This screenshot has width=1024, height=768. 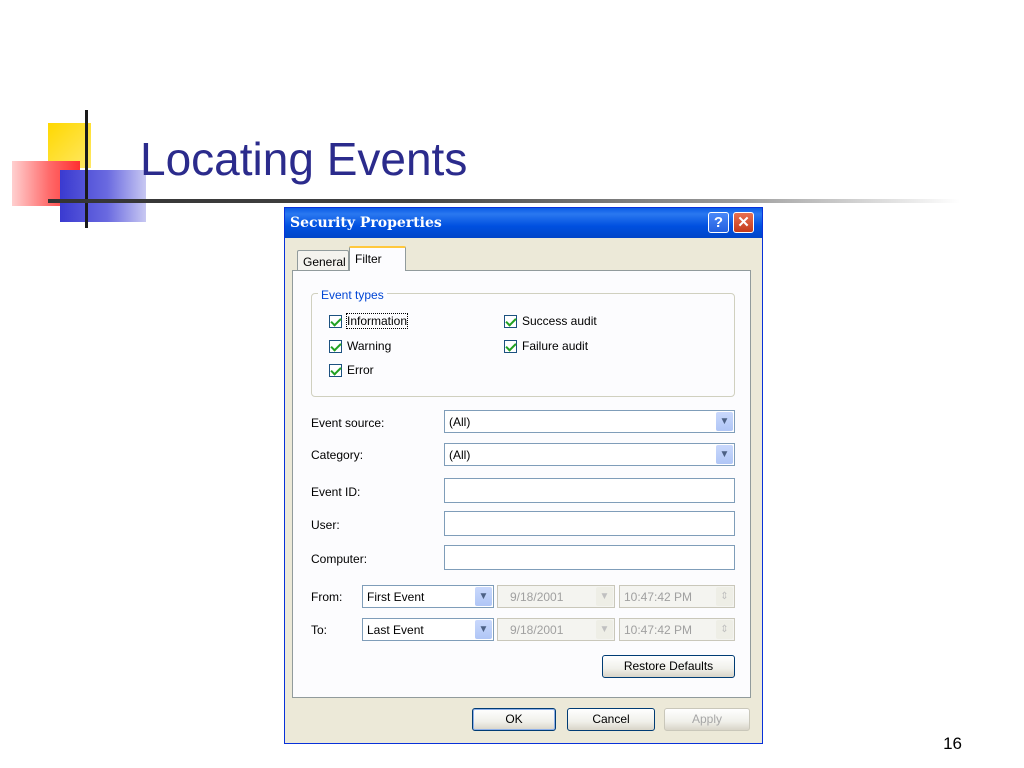 I want to click on error-label: Error, so click(x=360, y=370).